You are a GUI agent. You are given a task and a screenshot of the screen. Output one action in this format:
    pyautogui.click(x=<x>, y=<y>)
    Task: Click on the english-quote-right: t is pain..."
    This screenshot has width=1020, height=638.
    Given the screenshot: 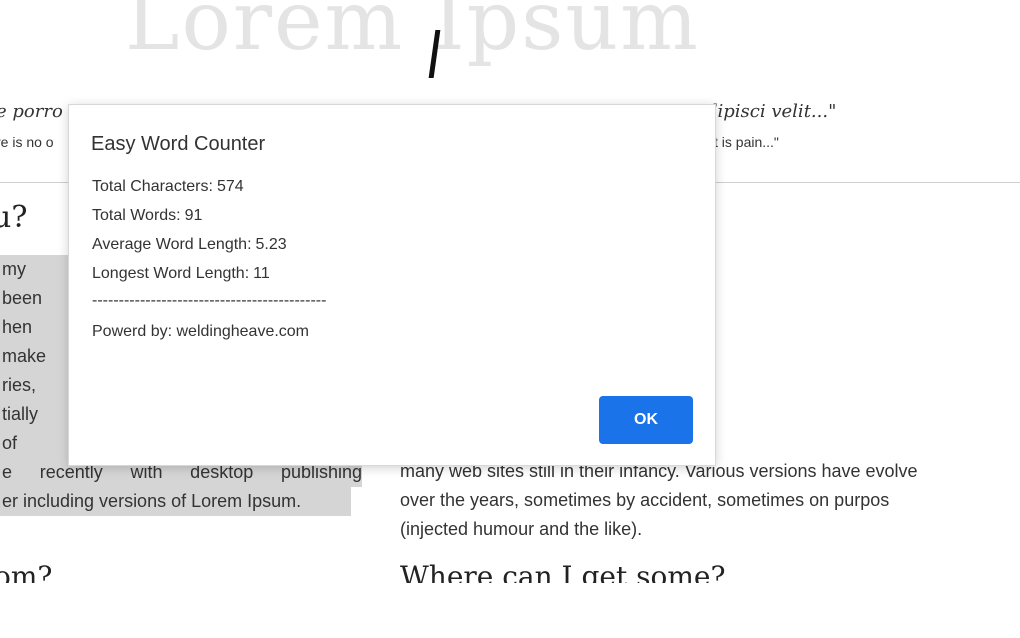 What is the action you would take?
    pyautogui.click(x=746, y=142)
    